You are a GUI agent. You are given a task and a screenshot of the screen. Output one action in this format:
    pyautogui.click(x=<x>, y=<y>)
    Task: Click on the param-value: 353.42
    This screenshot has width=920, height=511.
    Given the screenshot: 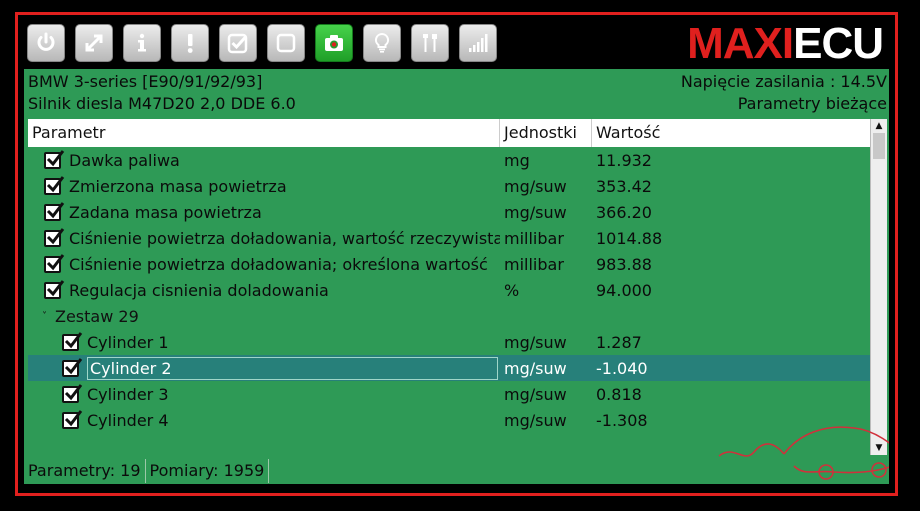 What is the action you would take?
    pyautogui.click(x=624, y=186)
    